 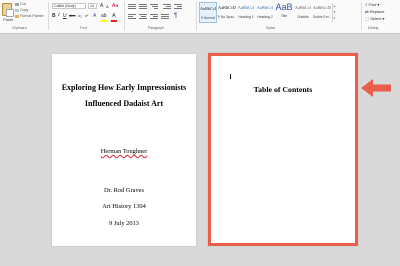 I want to click on superscript-button: x², so click(x=86, y=16).